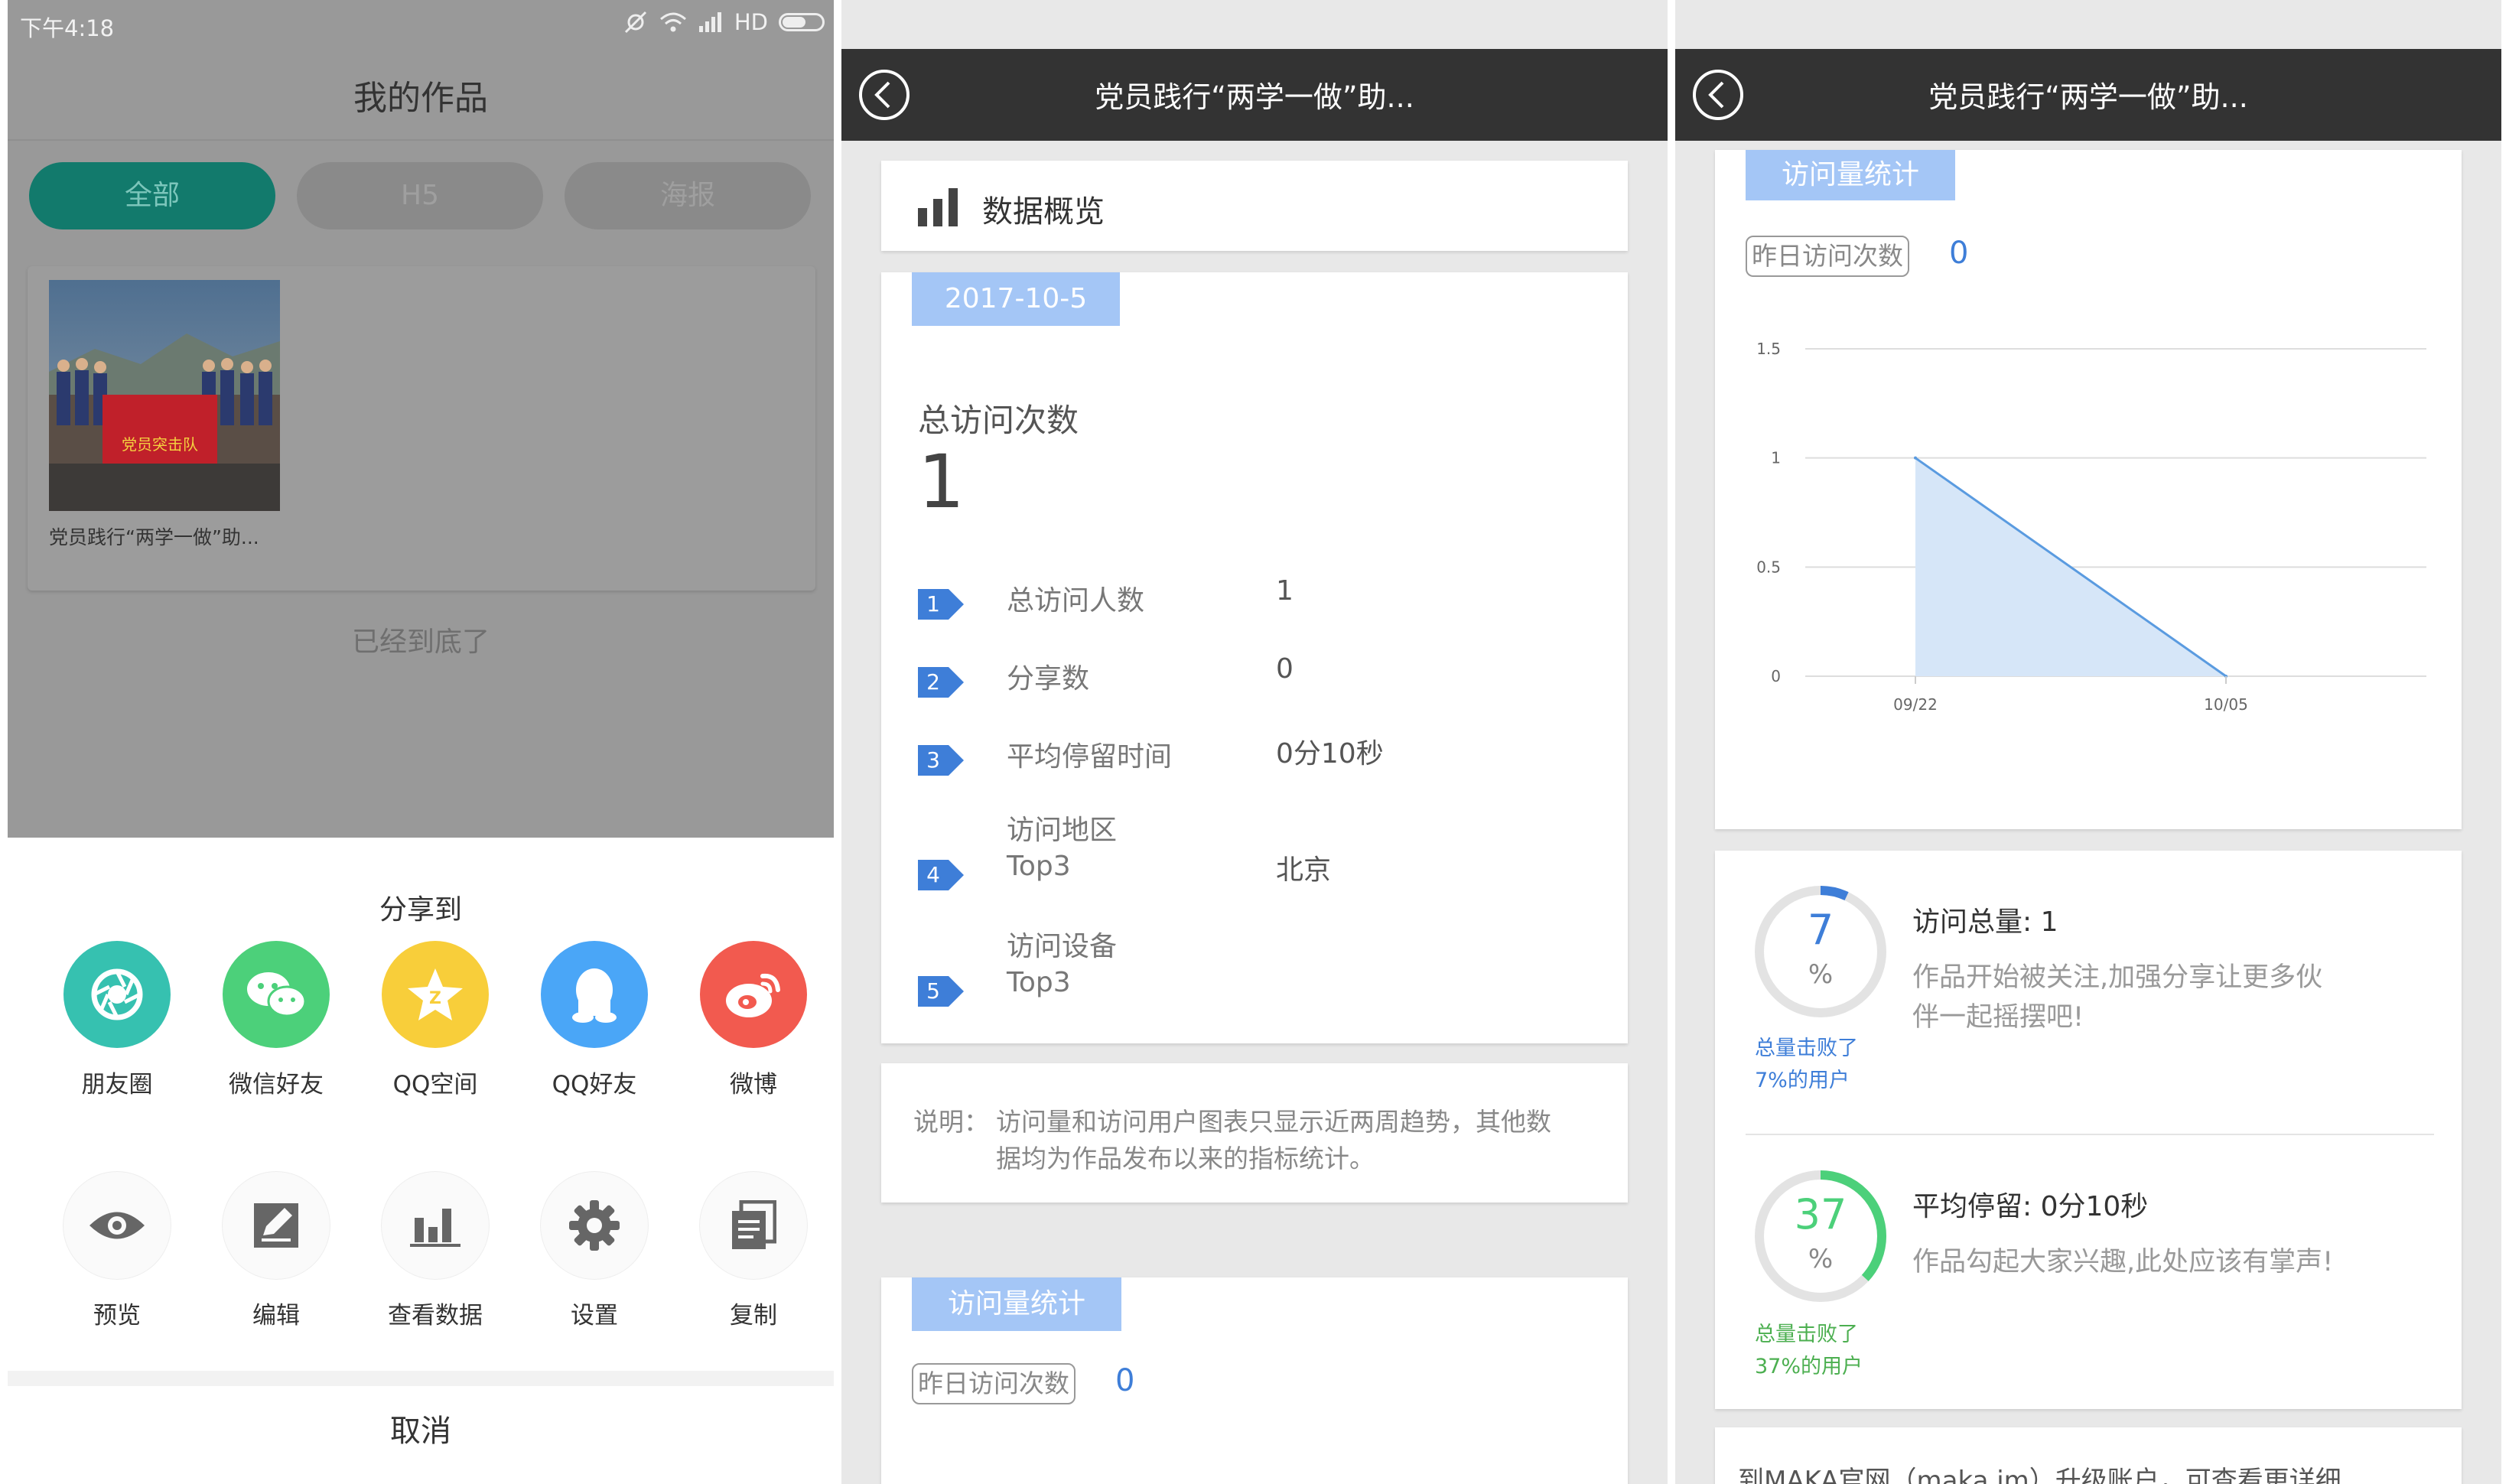 The width and height of the screenshot is (2509, 1484). What do you see at coordinates (2039, 1475) in the screenshot?
I see `upgrade-tip-text: 到MAKA官网（maka.im）升级账户，可查看更详细` at bounding box center [2039, 1475].